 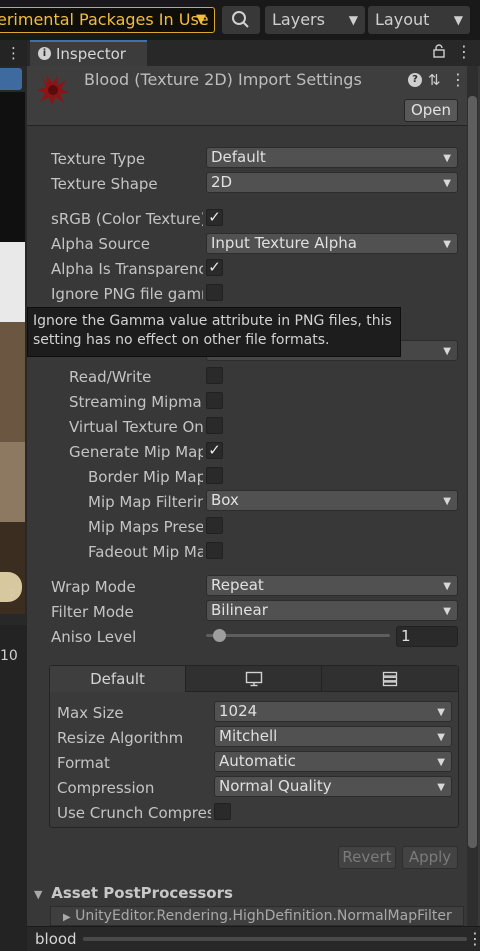 What do you see at coordinates (214, 267) in the screenshot?
I see `alpha-transparency-checkbox: ✓` at bounding box center [214, 267].